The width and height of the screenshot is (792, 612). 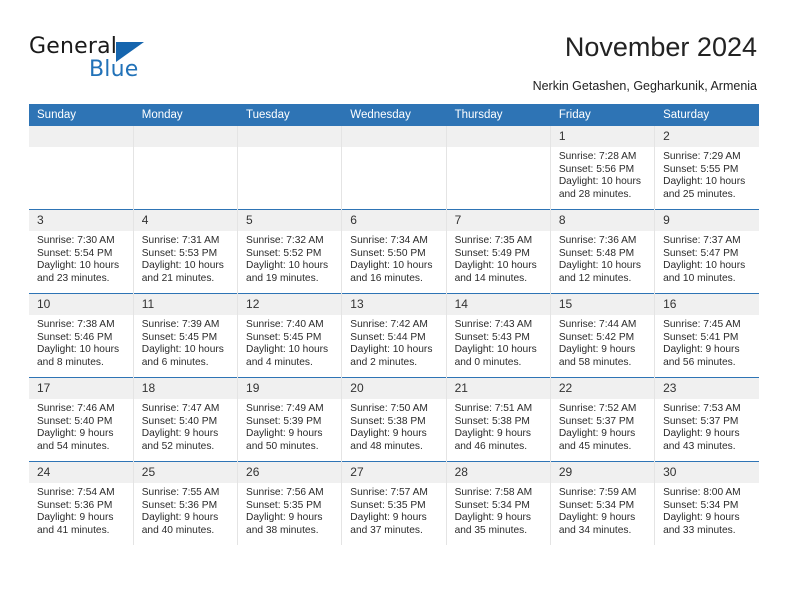 I want to click on daylight-text-line2: and 43 minutes., so click(x=699, y=446).